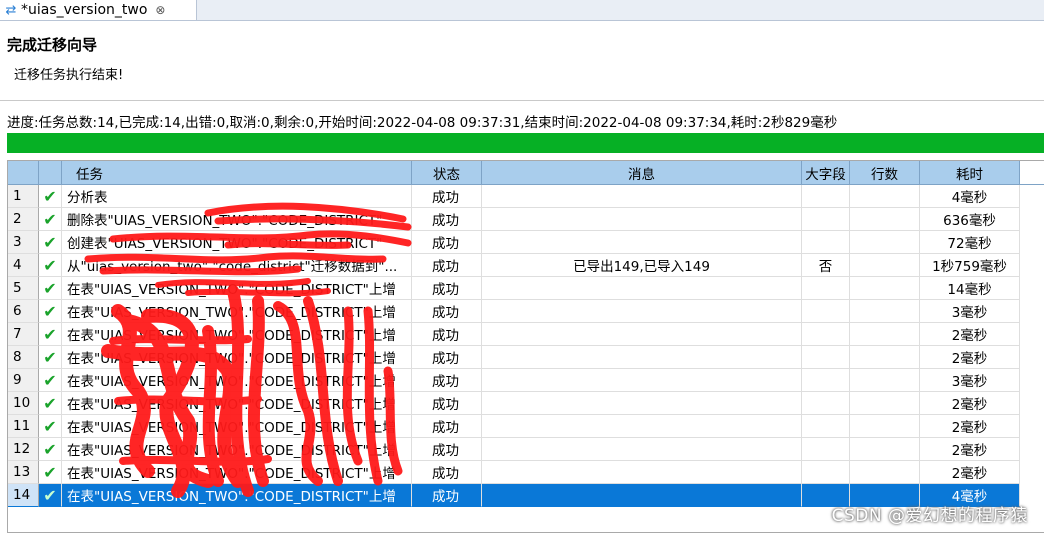 This screenshot has width=1044, height=533. Describe the element at coordinates (970, 288) in the screenshot. I see `time-cell: 14毫秒` at that location.